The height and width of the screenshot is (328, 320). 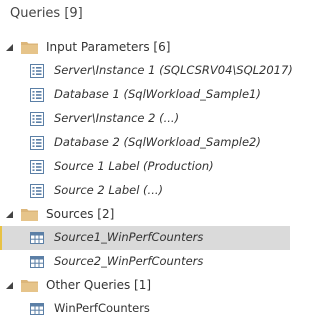 What do you see at coordinates (99, 285) in the screenshot?
I see `group-label: Other Queries [1]` at bounding box center [99, 285].